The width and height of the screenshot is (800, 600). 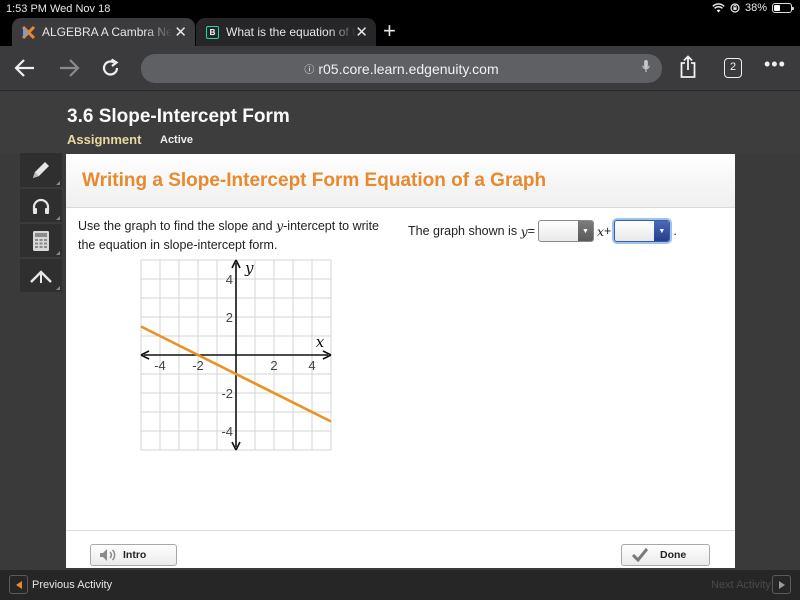 I want to click on x-axis-label: x, so click(x=320, y=342).